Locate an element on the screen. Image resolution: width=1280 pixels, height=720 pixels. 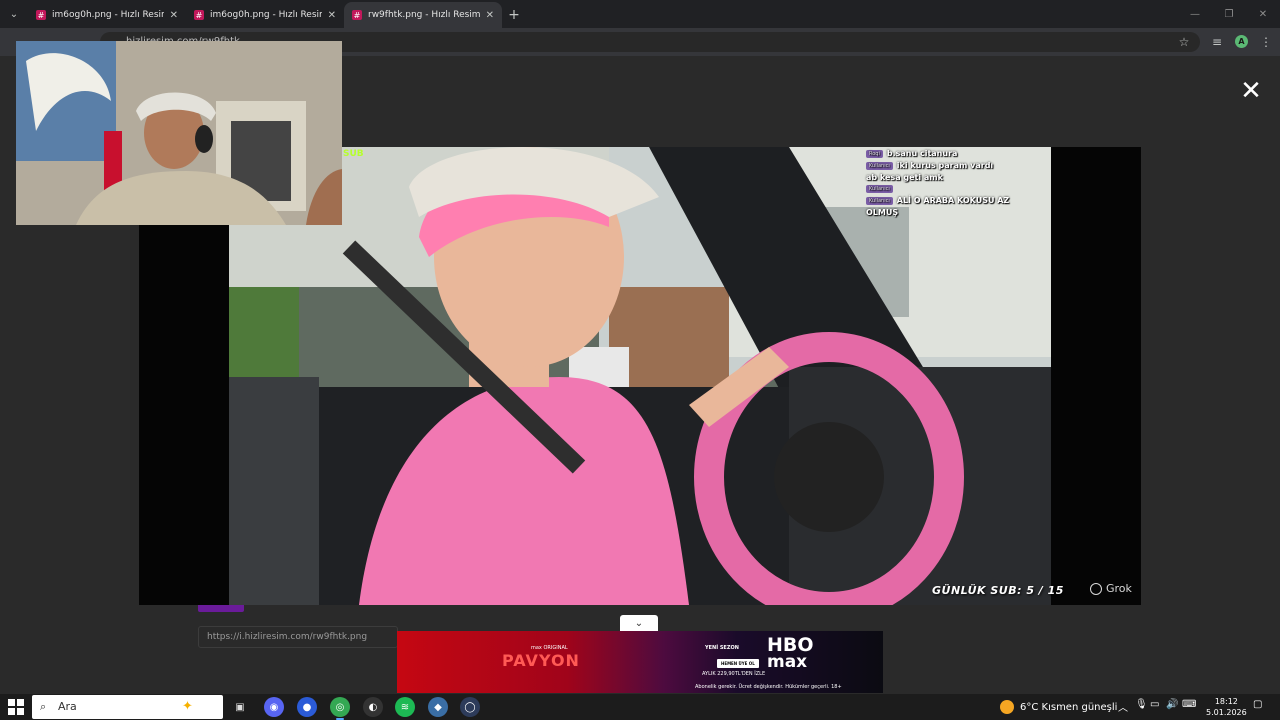
grok-watermark: Grok is located at coordinates (1111, 588).